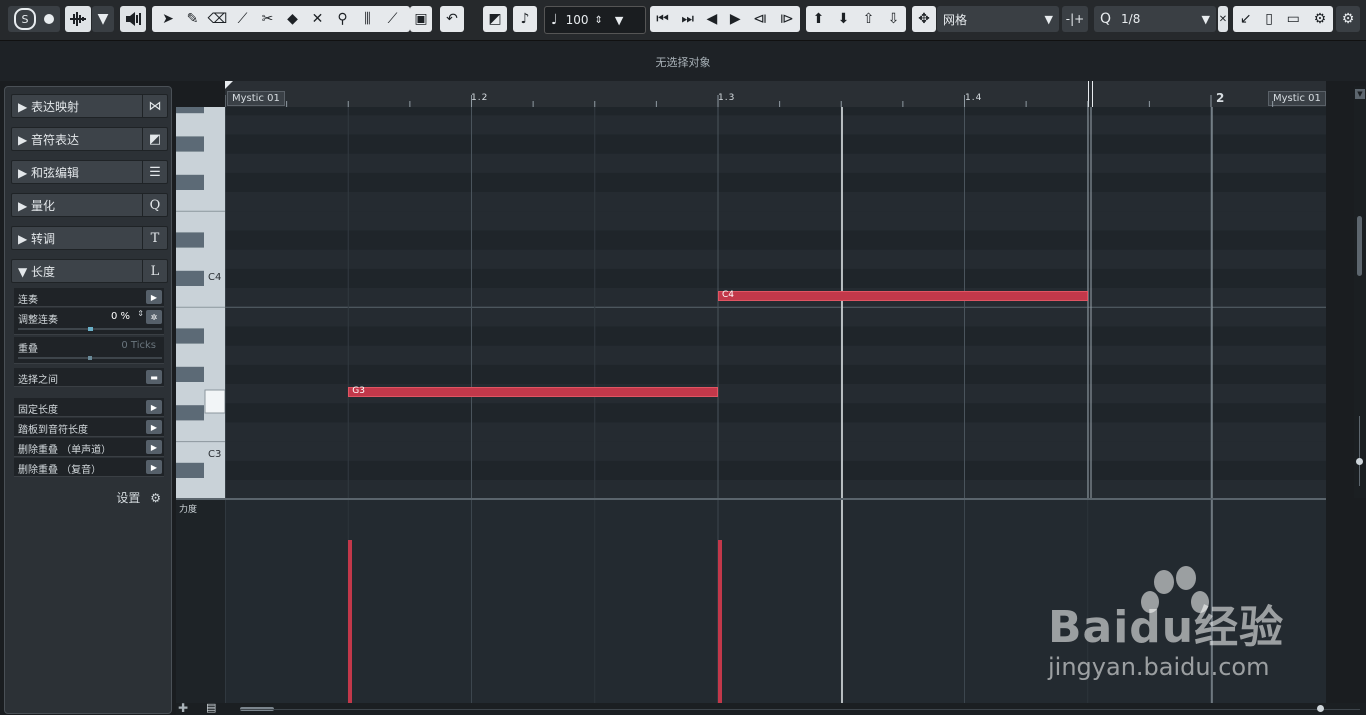 Image resolution: width=1366 pixels, height=715 pixels. What do you see at coordinates (1320, 19) in the screenshot?
I see `settings-window-icon: ⚙` at bounding box center [1320, 19].